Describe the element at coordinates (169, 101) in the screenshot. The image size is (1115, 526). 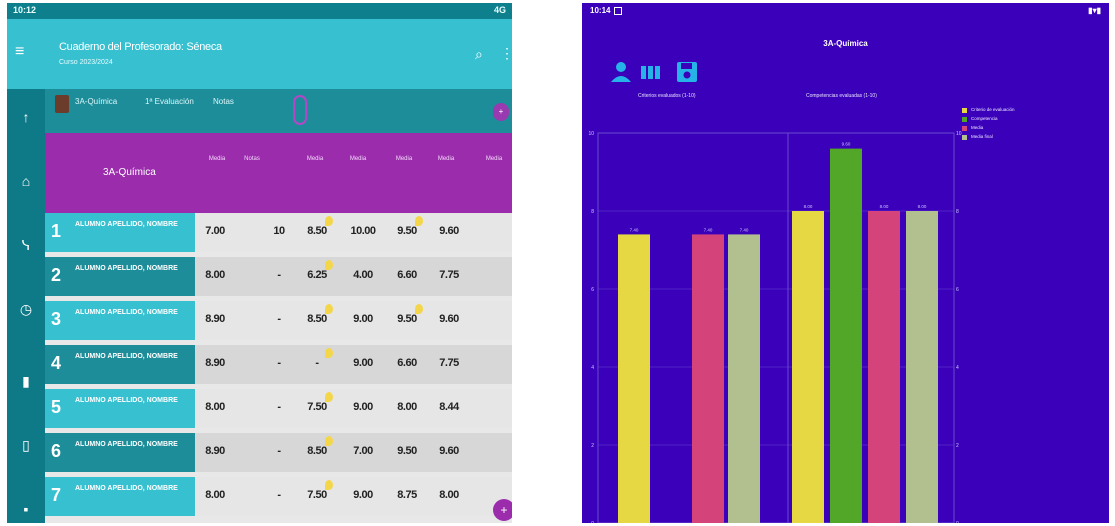
I see `tab-evaluation: 1ª Evaluación` at that location.